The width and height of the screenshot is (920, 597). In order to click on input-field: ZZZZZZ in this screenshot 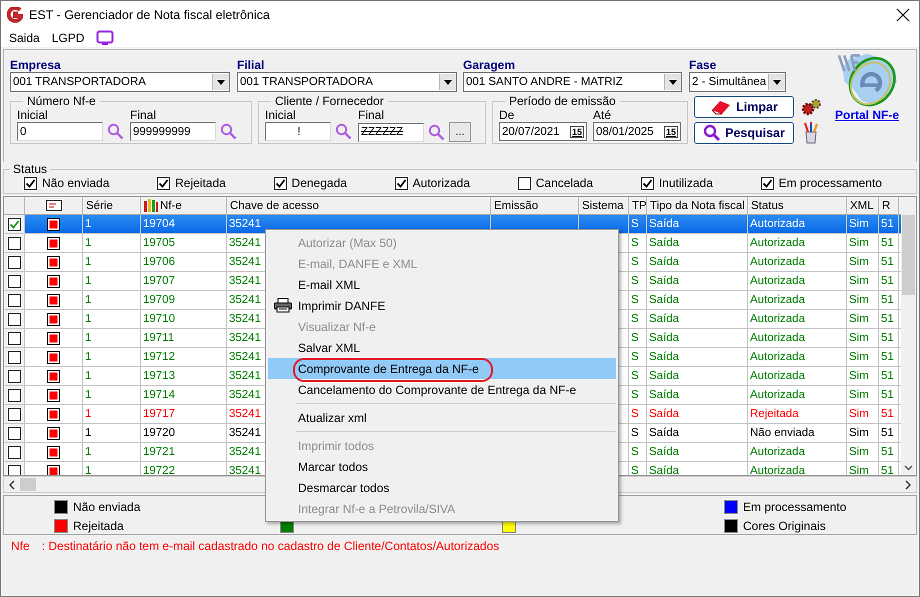, I will do `click(391, 132)`.